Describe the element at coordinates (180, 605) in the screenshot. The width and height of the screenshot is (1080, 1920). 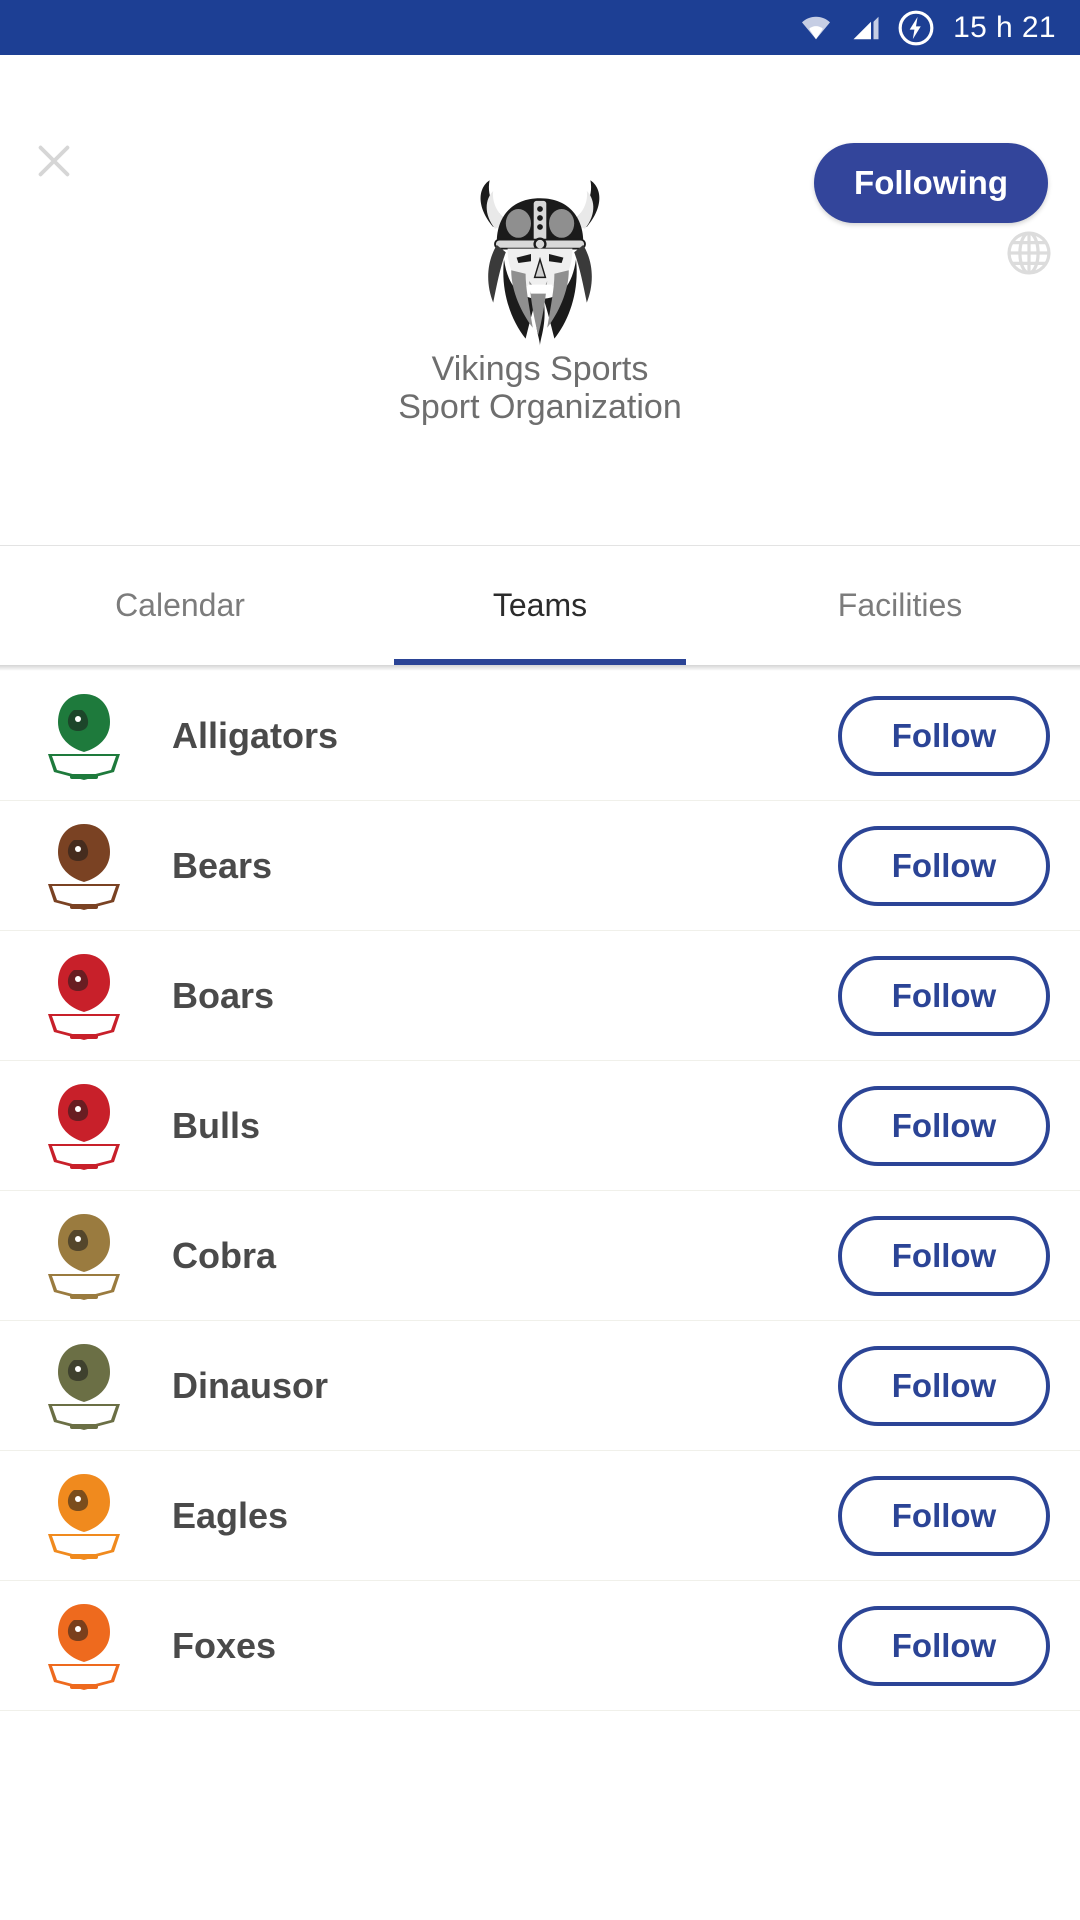
I see `tab-calendar: Calendar` at that location.